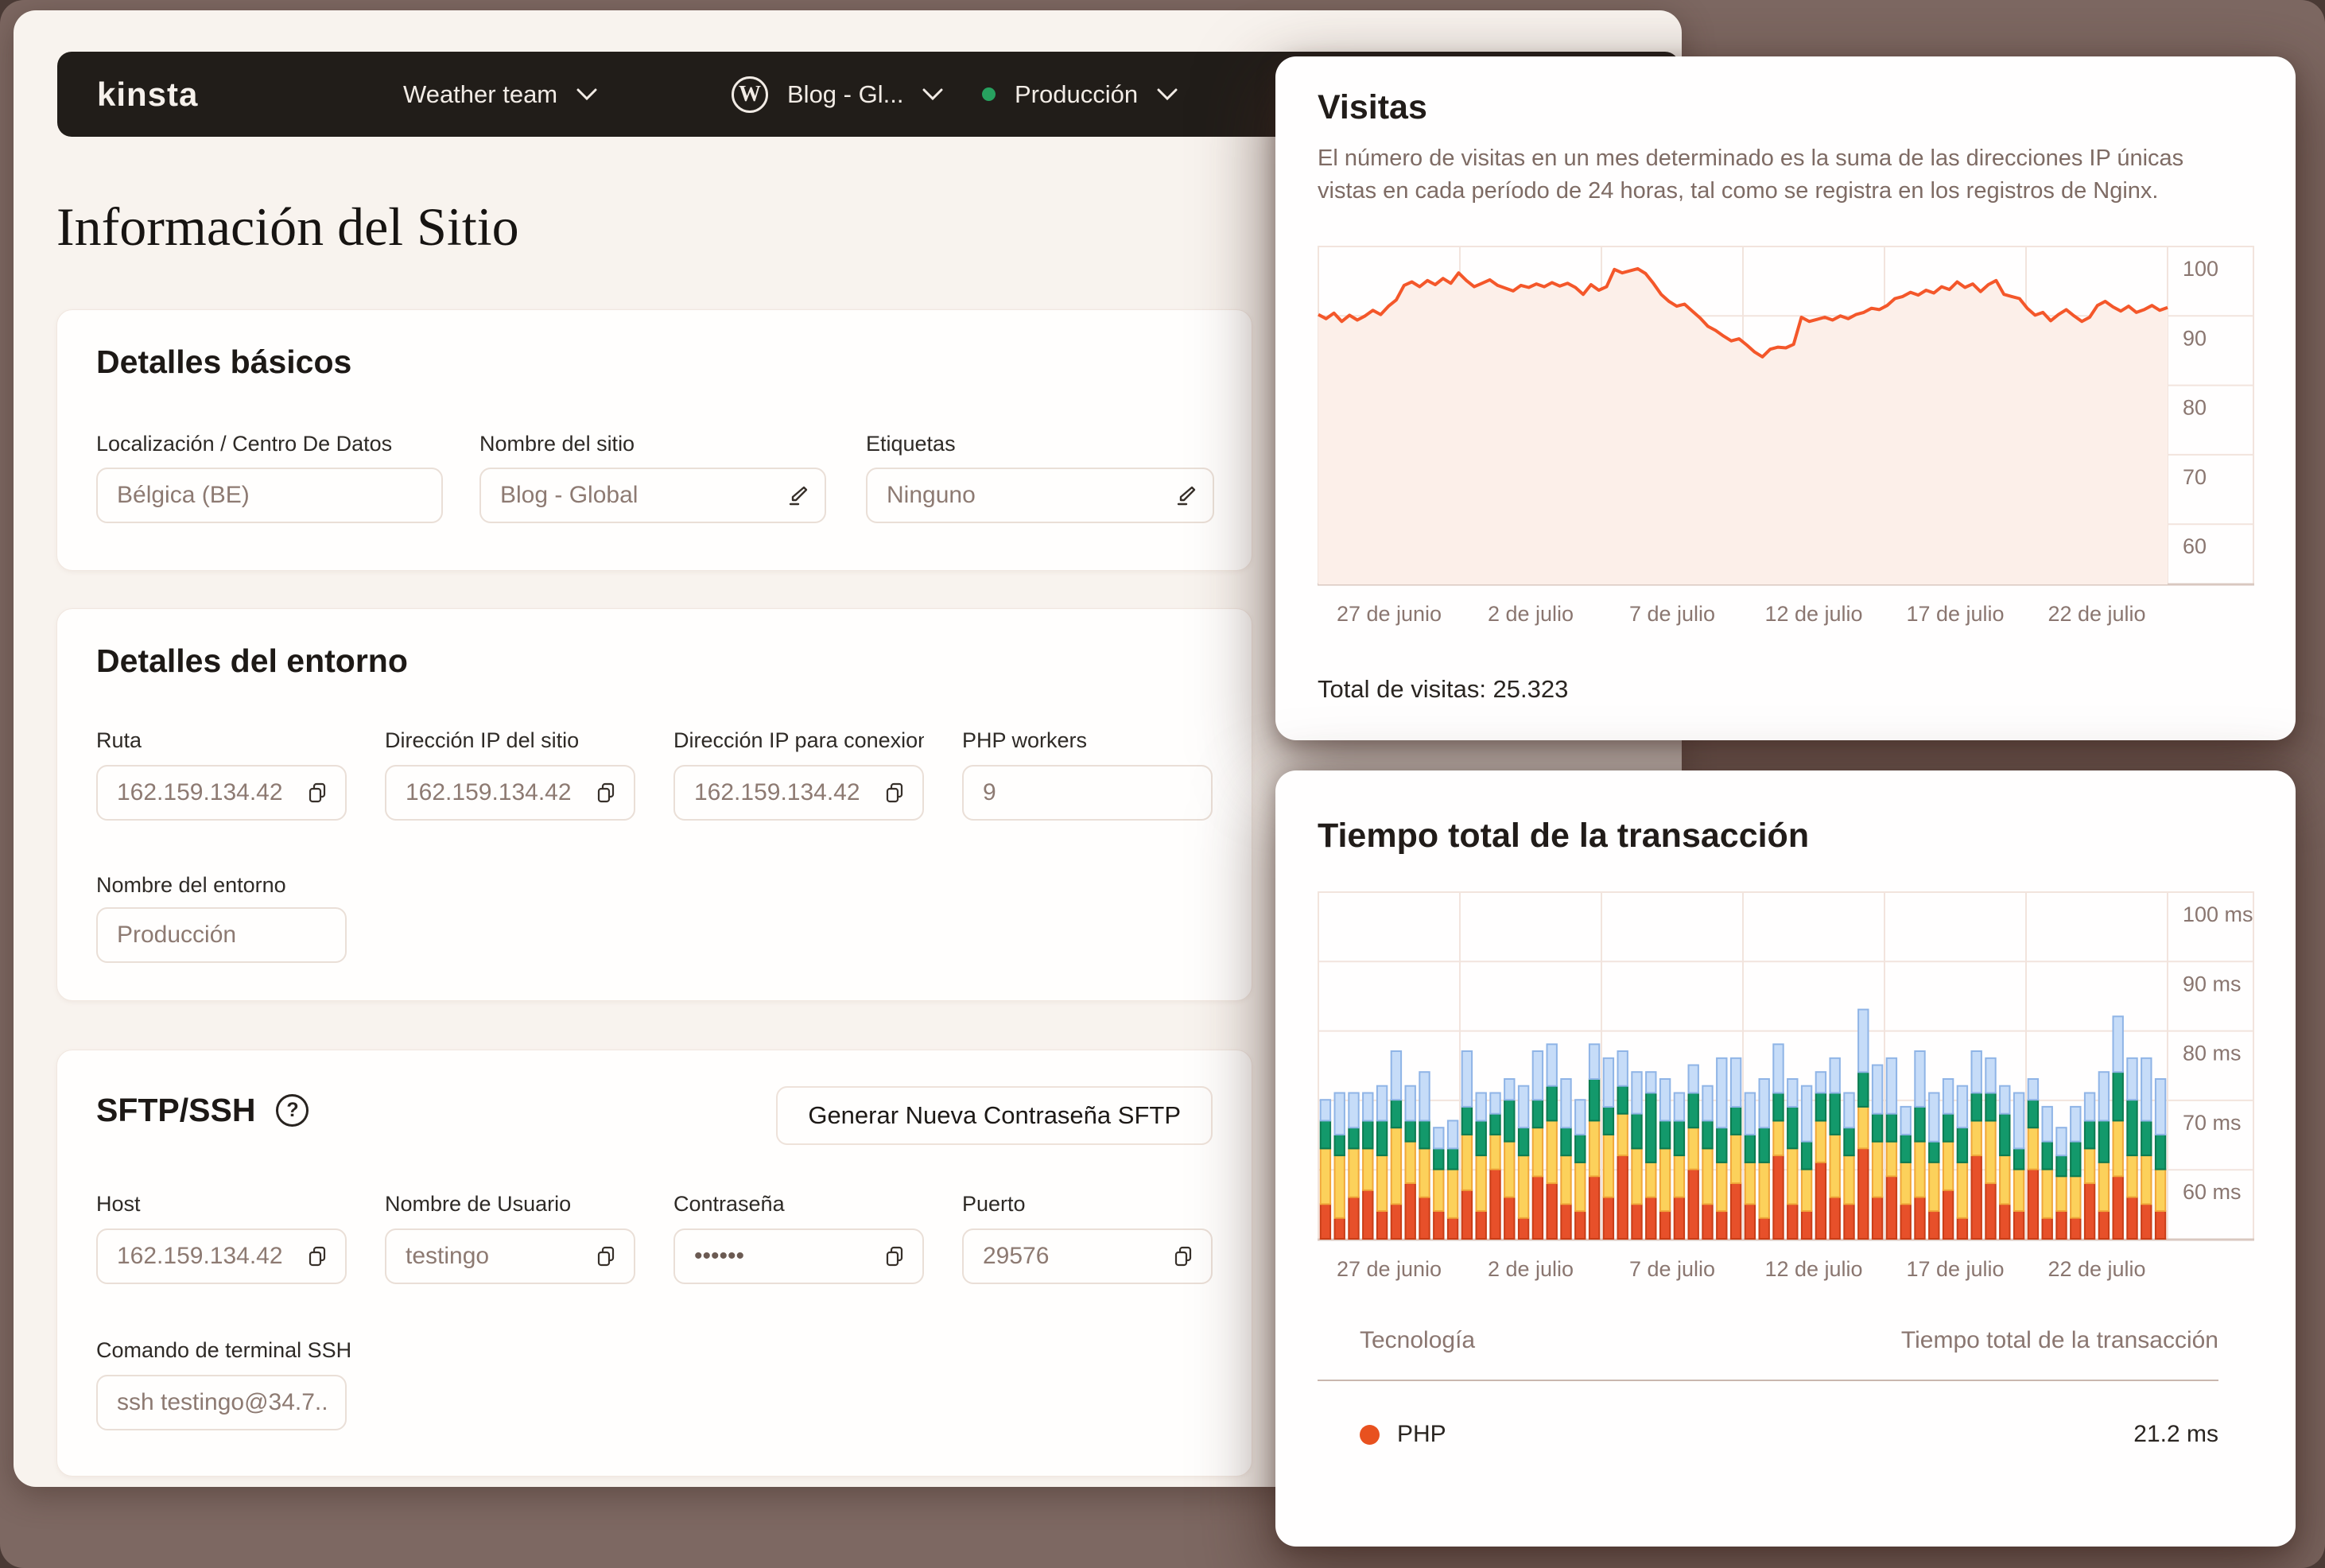  What do you see at coordinates (2212, 1192) in the screenshot?
I see `svg-text: 60 ms` at bounding box center [2212, 1192].